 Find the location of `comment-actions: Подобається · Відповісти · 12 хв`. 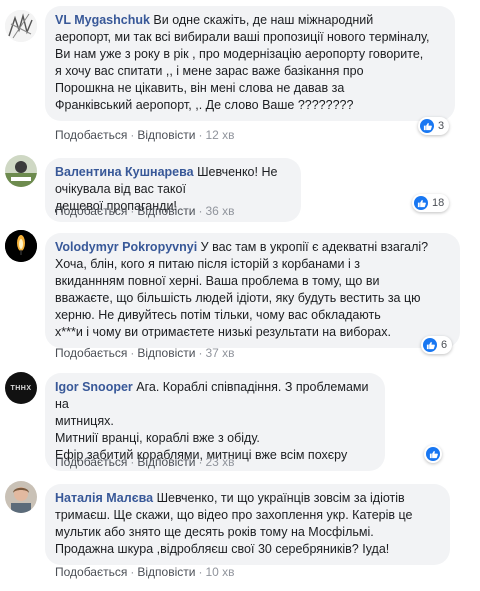

comment-actions: Подобається · Відповісти · 12 хв is located at coordinates (145, 135).